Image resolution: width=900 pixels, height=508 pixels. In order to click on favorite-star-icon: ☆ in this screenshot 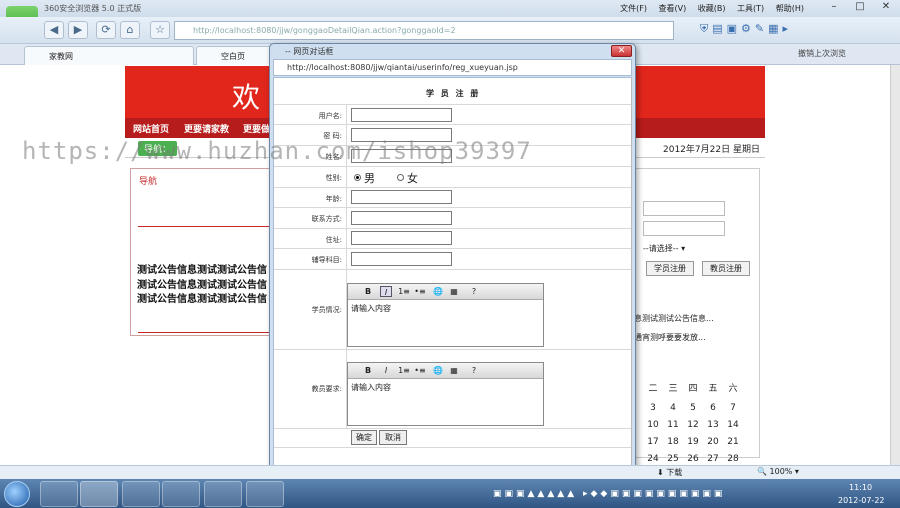, I will do `click(160, 30)`.